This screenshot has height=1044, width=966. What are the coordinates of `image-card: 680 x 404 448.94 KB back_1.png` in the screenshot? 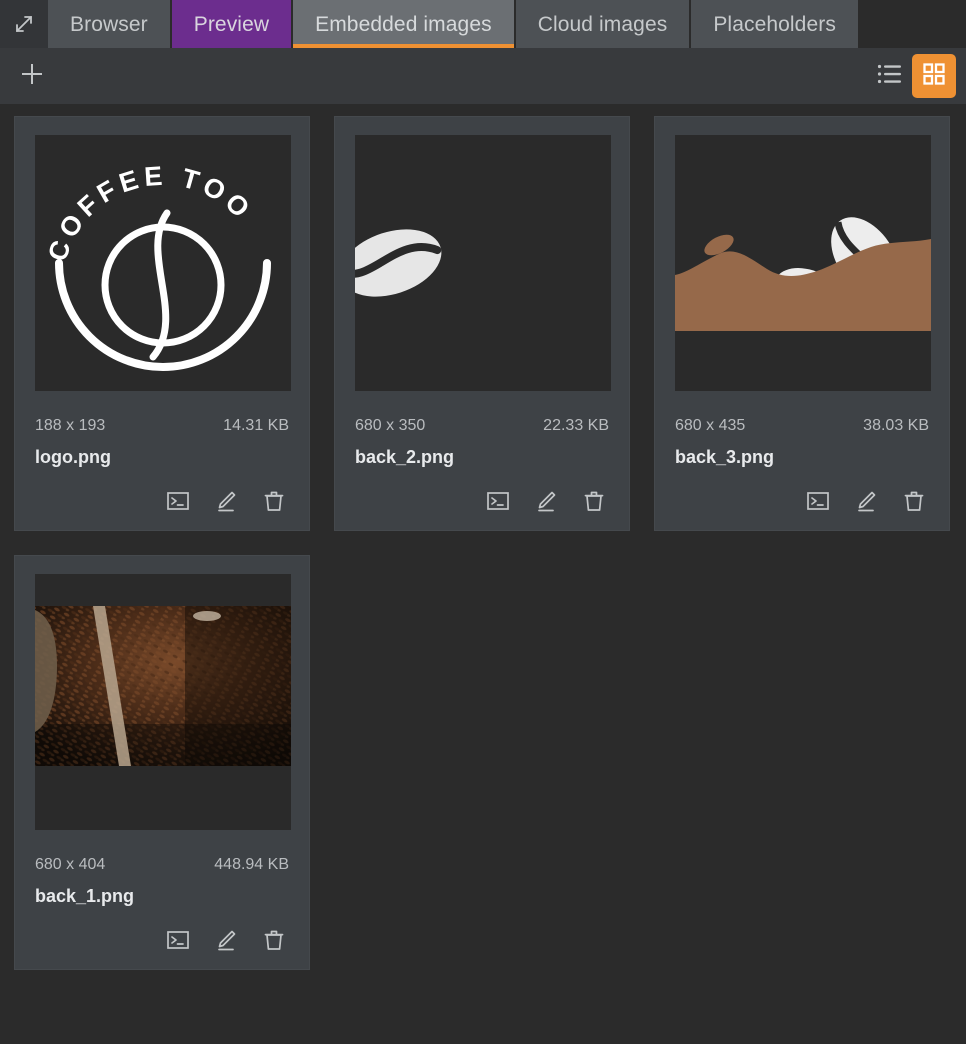 It's located at (162, 762).